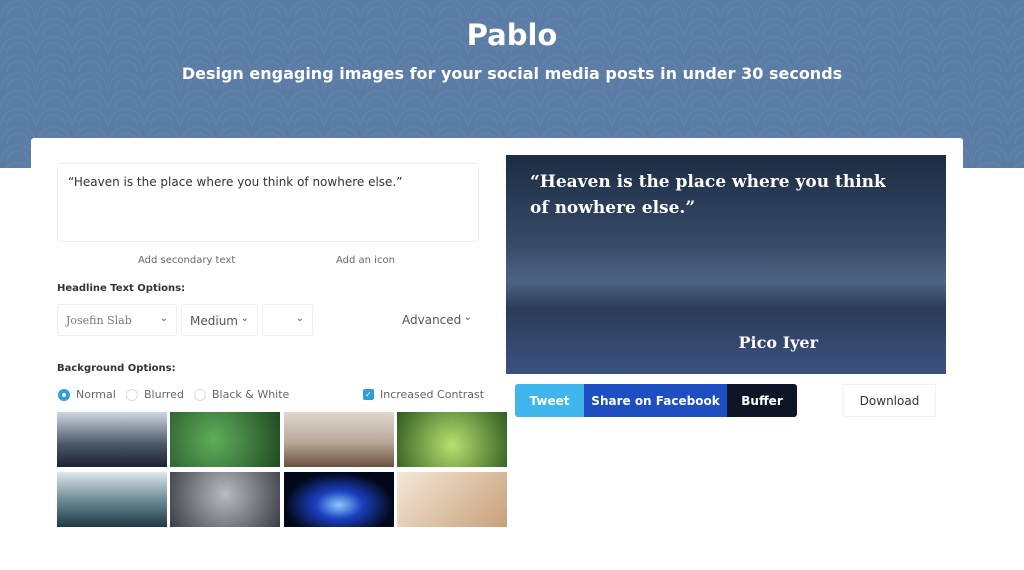  I want to click on weight-value: Medium, so click(214, 321).